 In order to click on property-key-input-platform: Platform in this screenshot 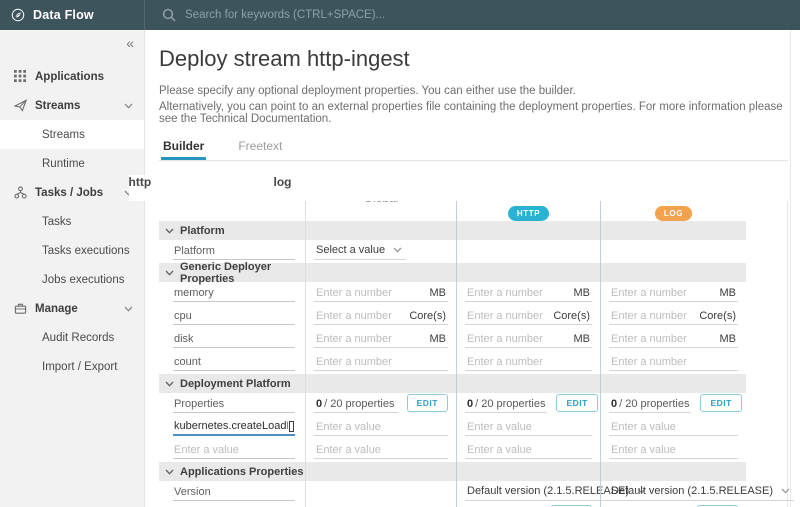, I will do `click(234, 251)`.